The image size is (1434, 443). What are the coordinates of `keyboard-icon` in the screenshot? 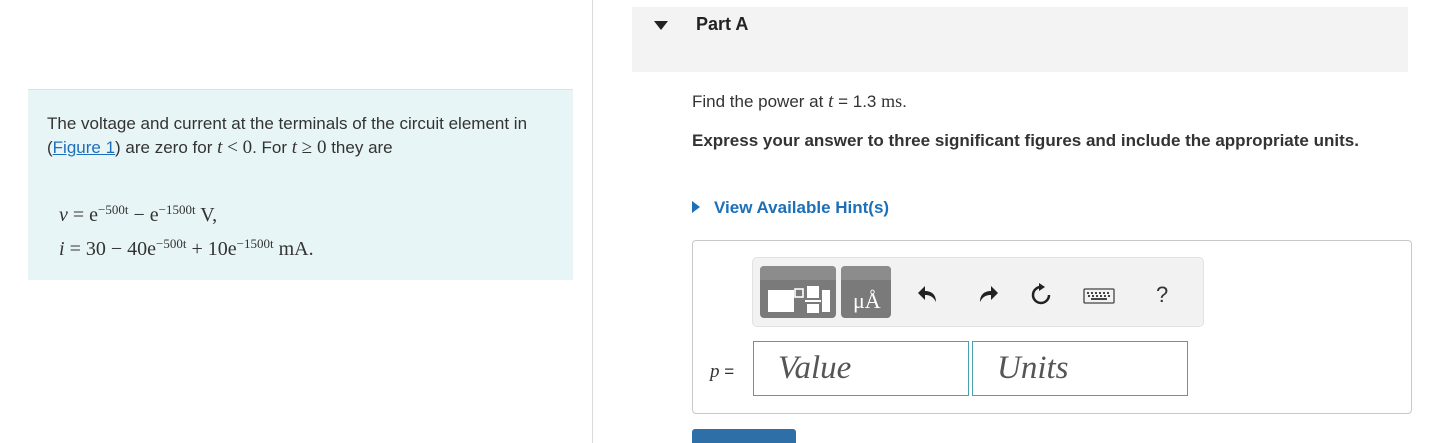 It's located at (1099, 296).